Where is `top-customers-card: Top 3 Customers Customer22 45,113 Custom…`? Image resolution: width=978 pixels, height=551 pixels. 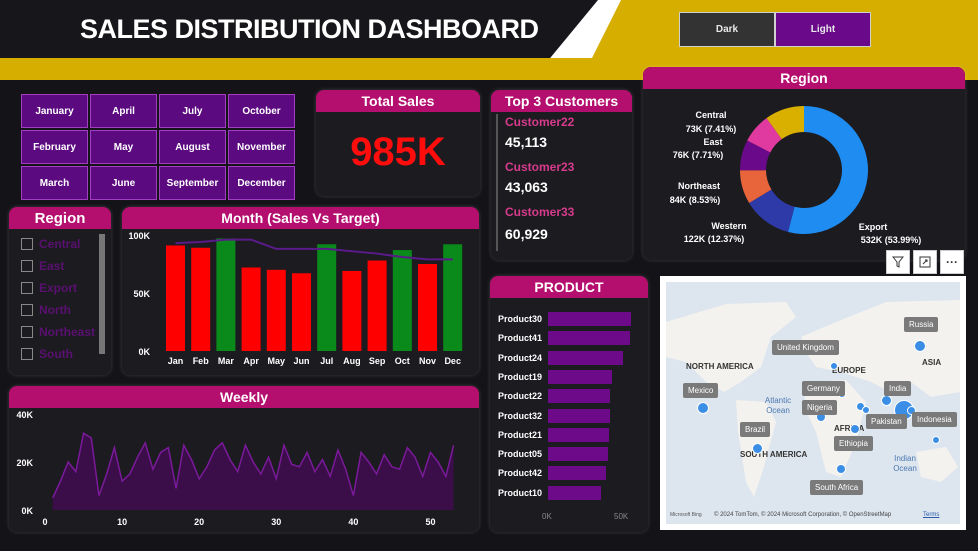
top-customers-card: Top 3 Customers Customer22 45,113 Custom… is located at coordinates (561, 175).